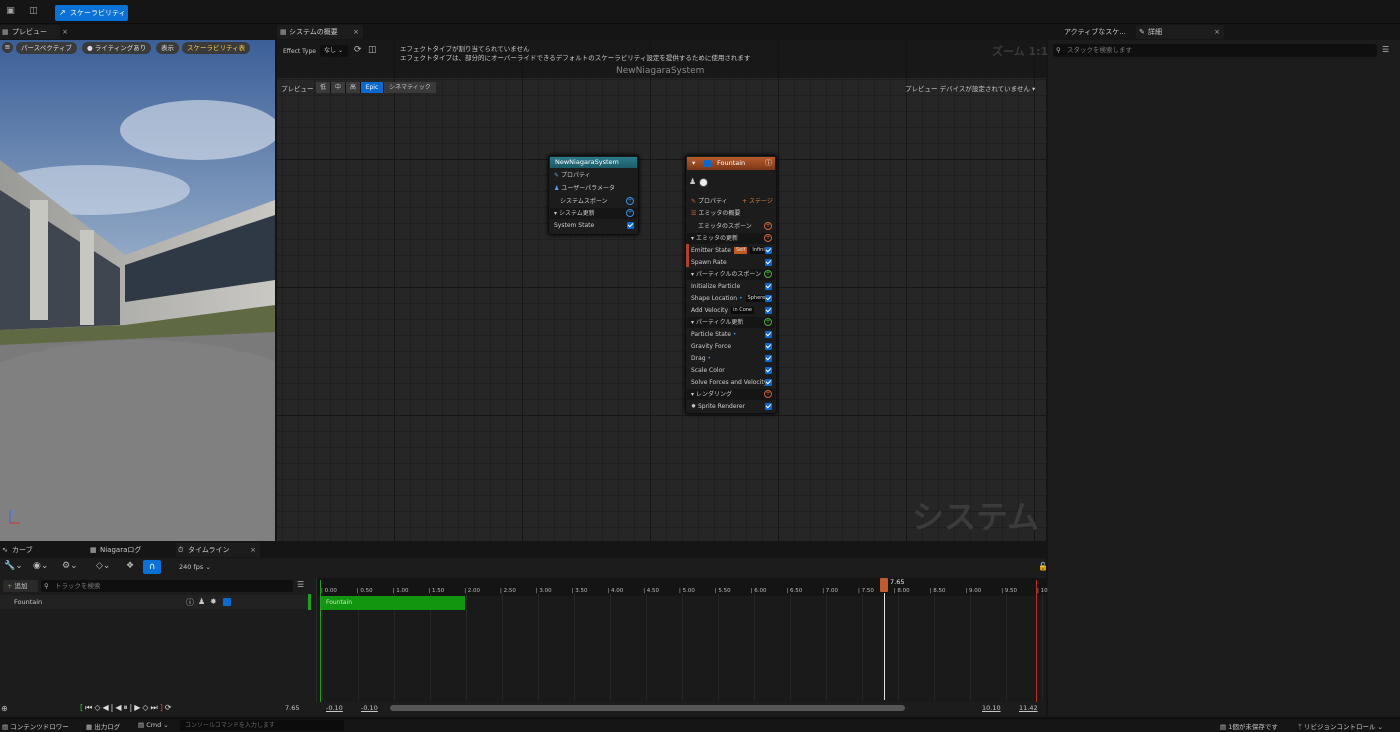  What do you see at coordinates (155, 707) in the screenshot?
I see `jump-end-icon: ⏭` at bounding box center [155, 707].